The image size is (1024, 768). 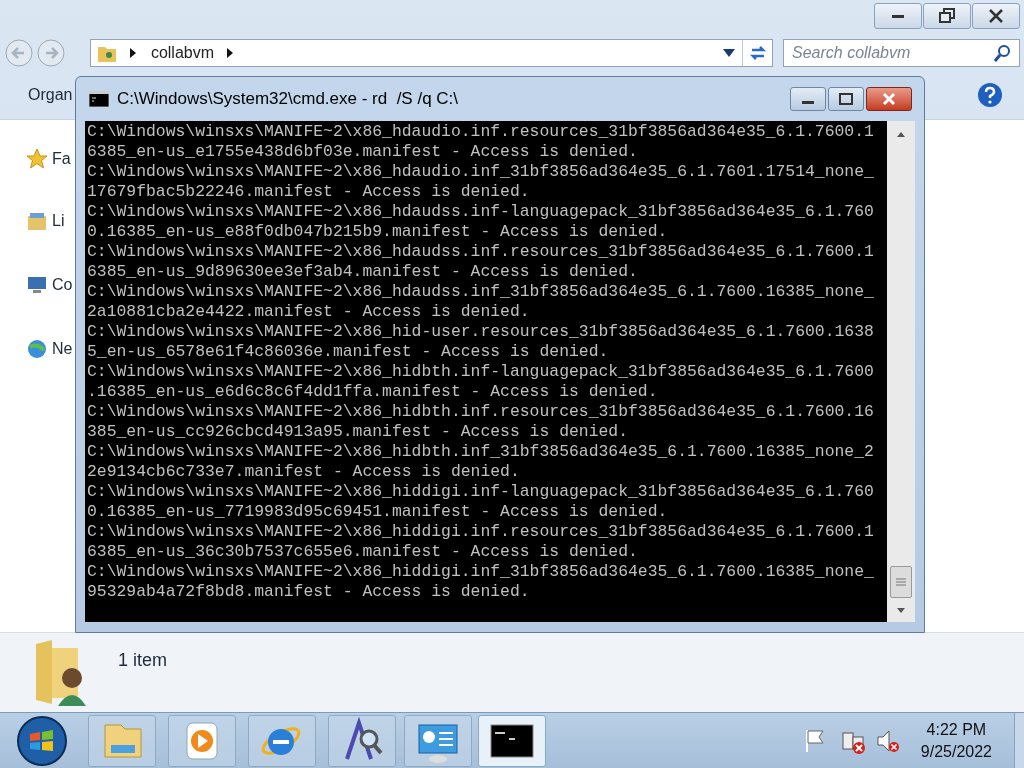 I want to click on console-line: C:\Windows\winsxs\MANIFE~2\x86_hdaudss.inf-languagepack_31bf3856ad364e35_6.1.760, so click(x=481, y=212).